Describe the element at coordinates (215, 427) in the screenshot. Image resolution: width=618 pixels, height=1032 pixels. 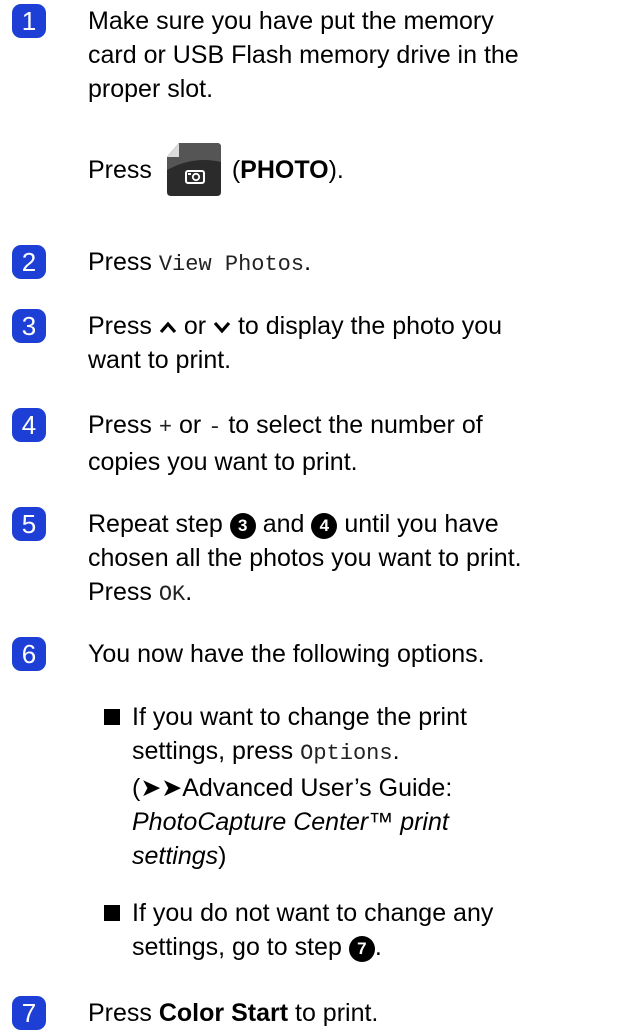
I see `minus-key: -` at that location.